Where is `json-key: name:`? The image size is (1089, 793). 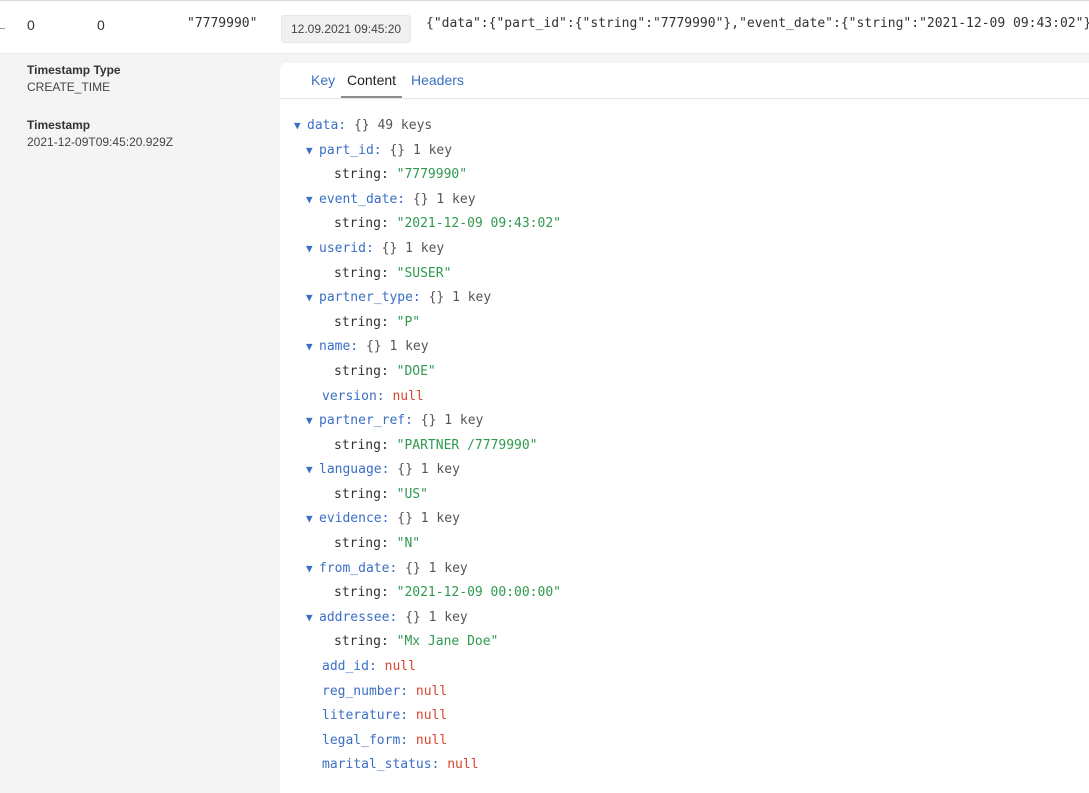 json-key: name: is located at coordinates (339, 346).